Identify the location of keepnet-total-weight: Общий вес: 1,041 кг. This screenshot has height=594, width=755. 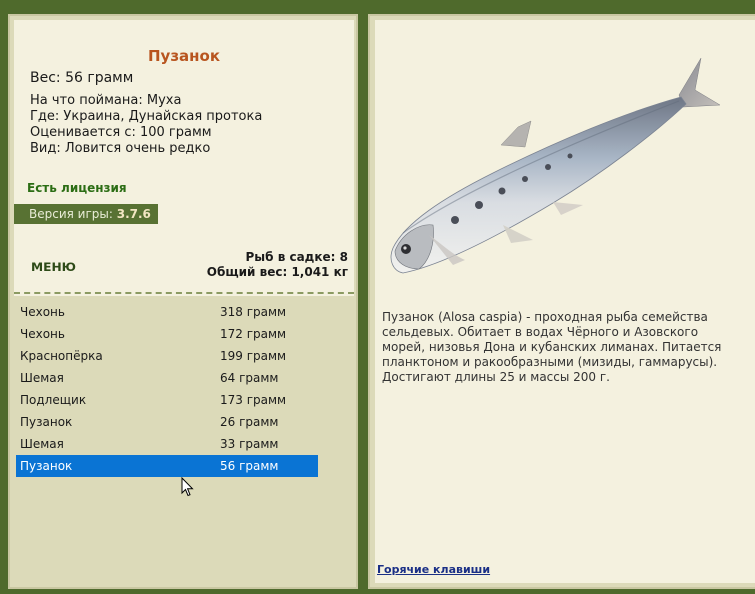
(277, 272).